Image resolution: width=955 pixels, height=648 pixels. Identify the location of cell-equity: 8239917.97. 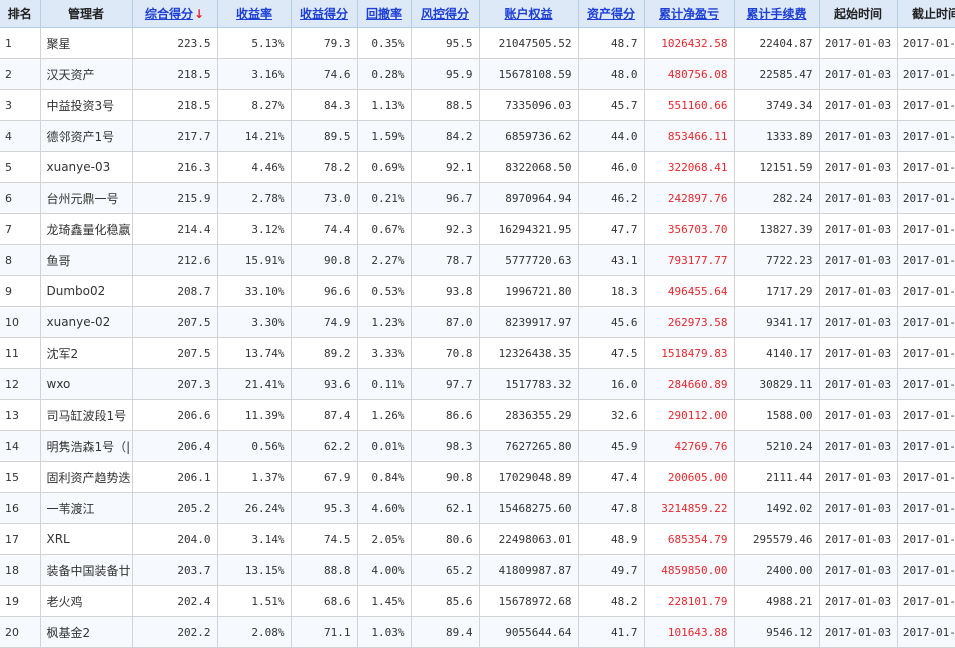
(529, 322).